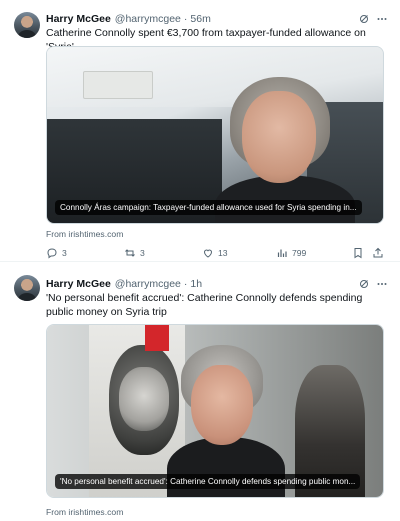  I want to click on share-icon, so click(378, 252).